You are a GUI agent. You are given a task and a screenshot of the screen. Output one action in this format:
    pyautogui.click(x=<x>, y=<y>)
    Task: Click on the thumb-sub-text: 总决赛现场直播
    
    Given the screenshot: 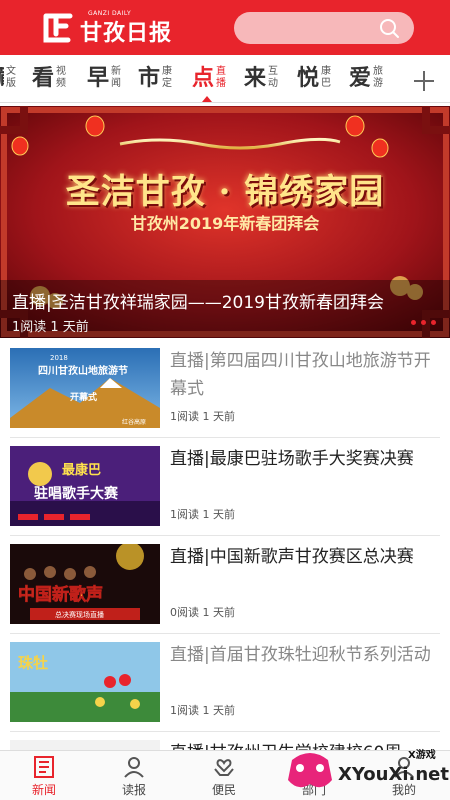 What is the action you would take?
    pyautogui.click(x=79, y=614)
    